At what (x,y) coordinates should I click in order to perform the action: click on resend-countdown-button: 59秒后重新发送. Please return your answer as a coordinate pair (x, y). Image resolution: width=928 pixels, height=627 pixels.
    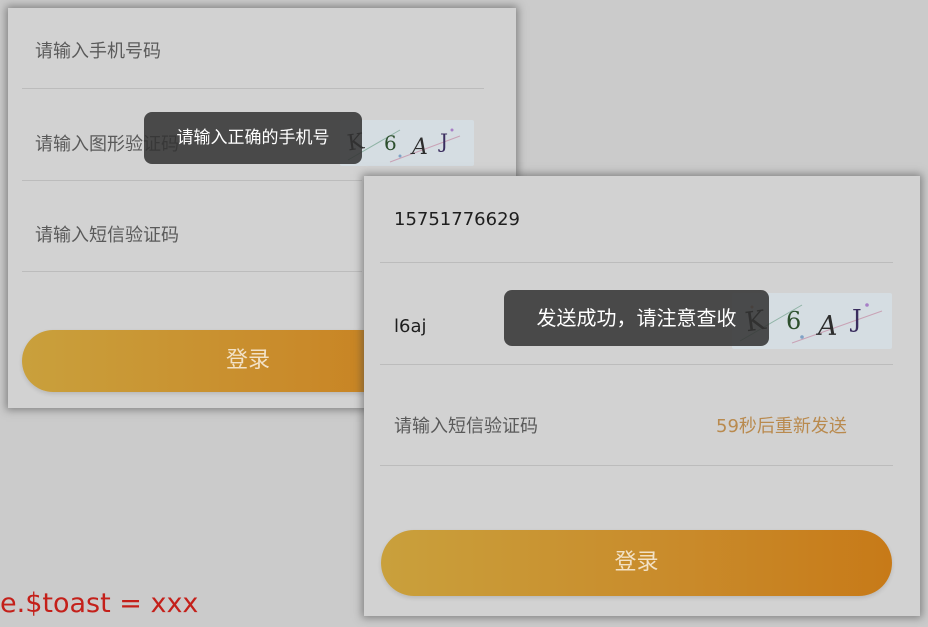
    Looking at the image, I should click on (781, 427).